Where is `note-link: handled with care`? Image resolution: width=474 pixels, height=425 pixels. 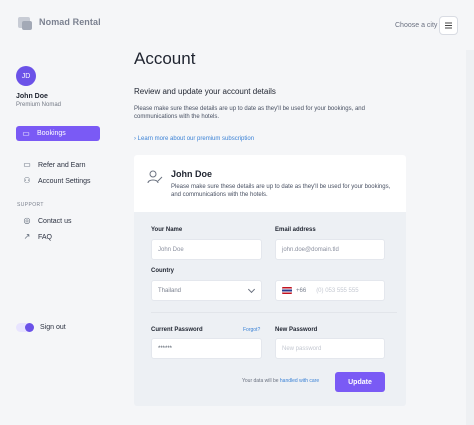 note-link: handled with care is located at coordinates (299, 381).